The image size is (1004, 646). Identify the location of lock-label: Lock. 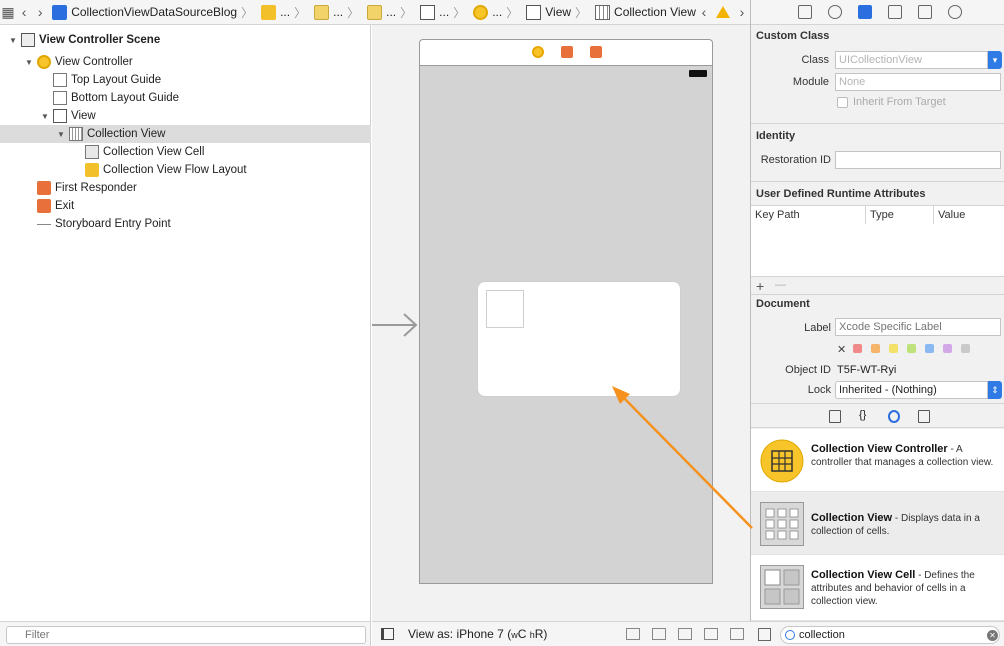
(819, 390).